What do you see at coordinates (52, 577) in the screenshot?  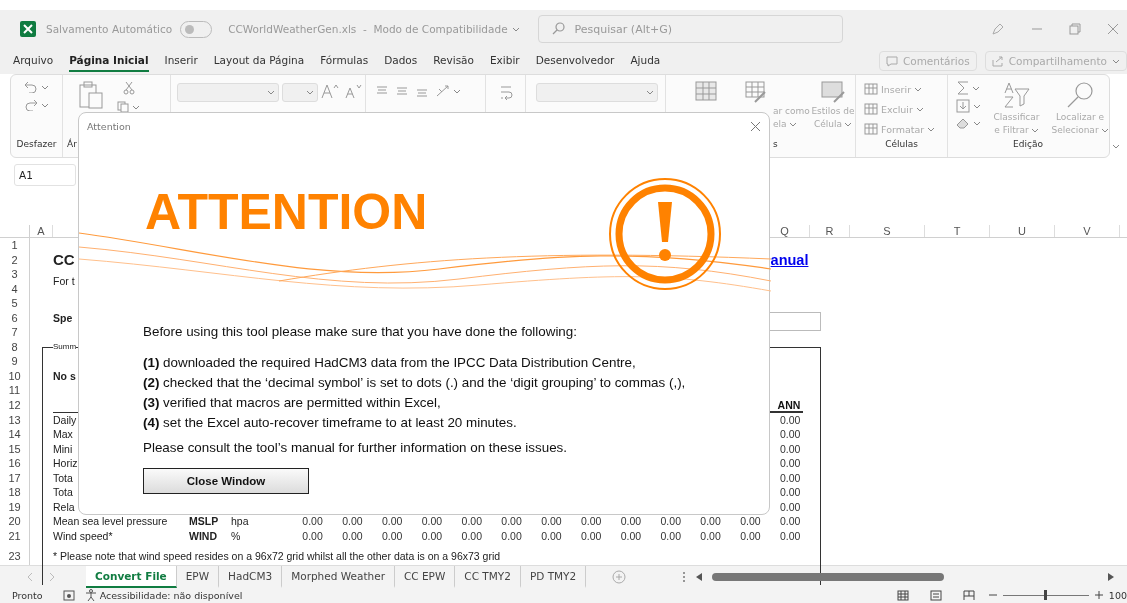 I see `next-sheet-icon` at bounding box center [52, 577].